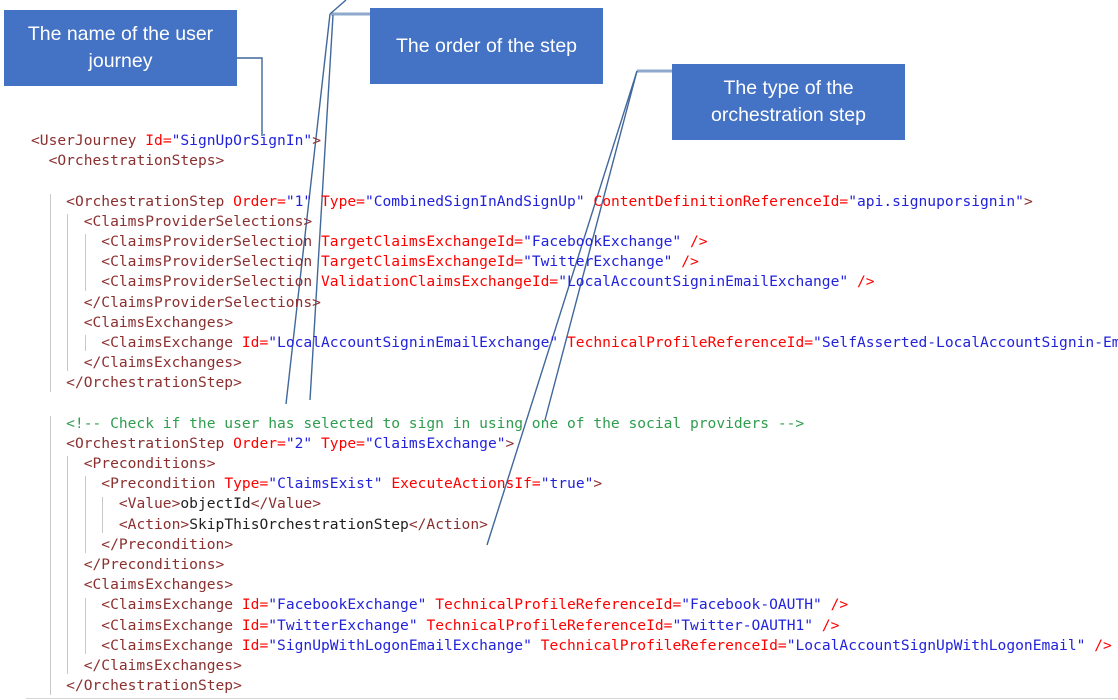  I want to click on callout-label: The order of the step, so click(486, 45).